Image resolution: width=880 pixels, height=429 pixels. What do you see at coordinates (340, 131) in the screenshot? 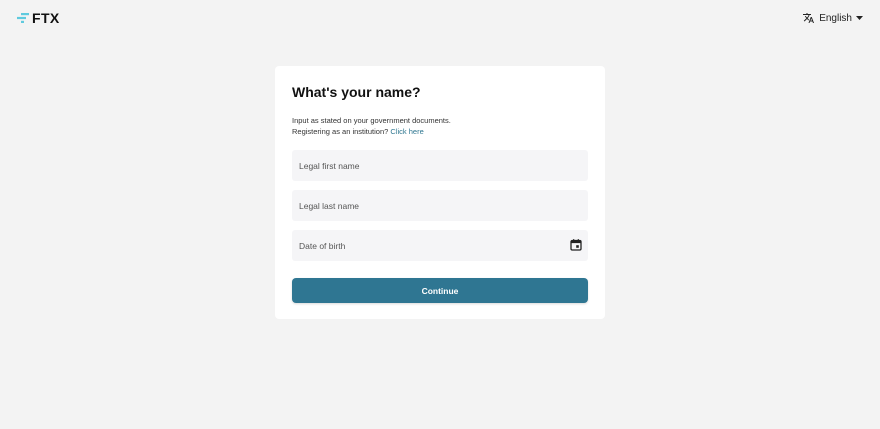
I see `institution-prompt: Registering as an institution?` at bounding box center [340, 131].